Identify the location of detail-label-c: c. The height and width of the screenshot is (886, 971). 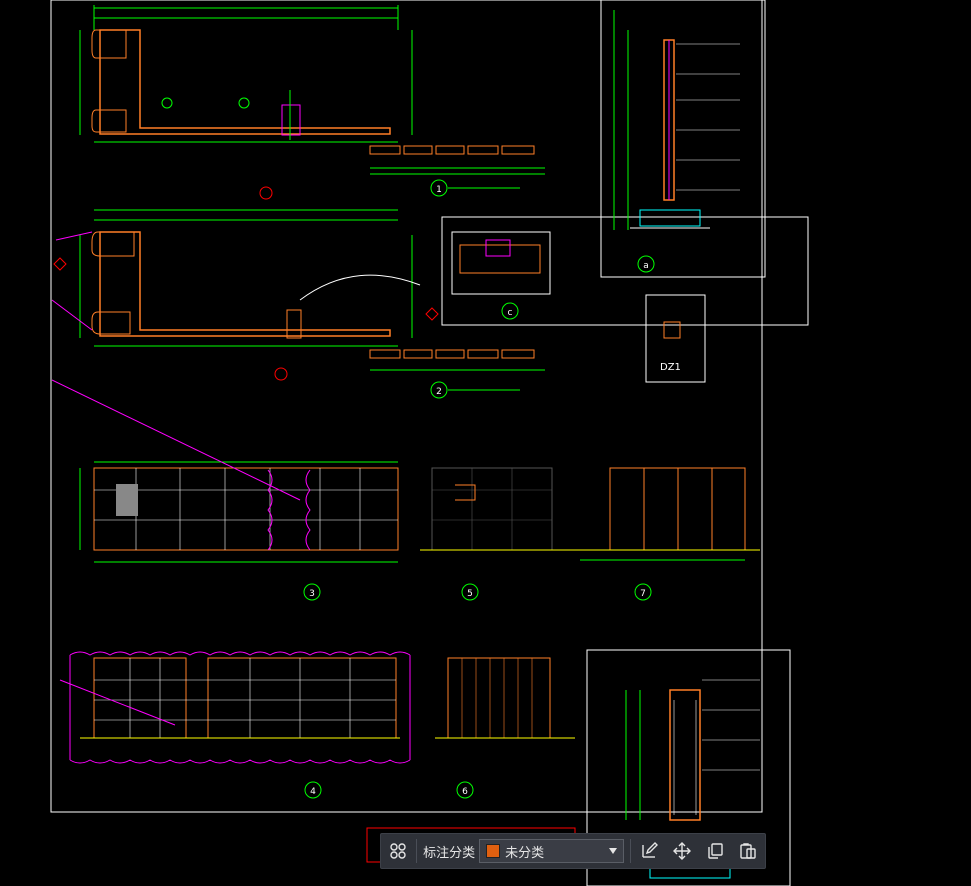
(510, 313).